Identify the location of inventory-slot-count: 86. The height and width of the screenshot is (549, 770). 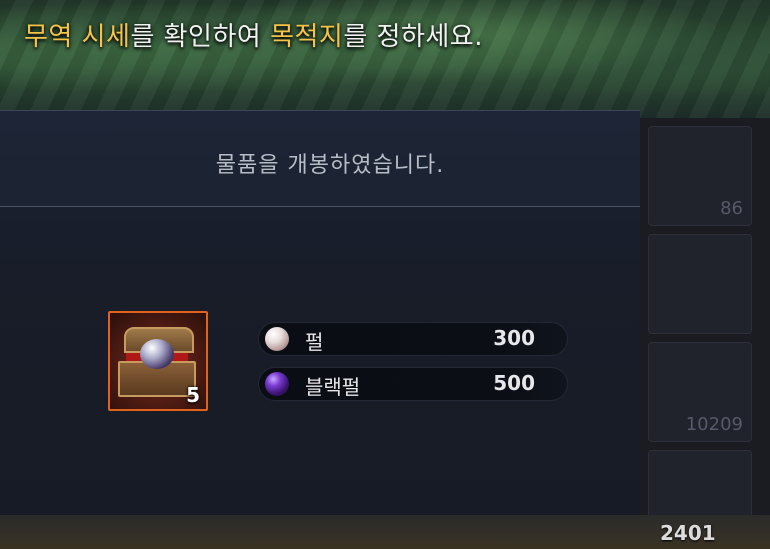
(731, 208).